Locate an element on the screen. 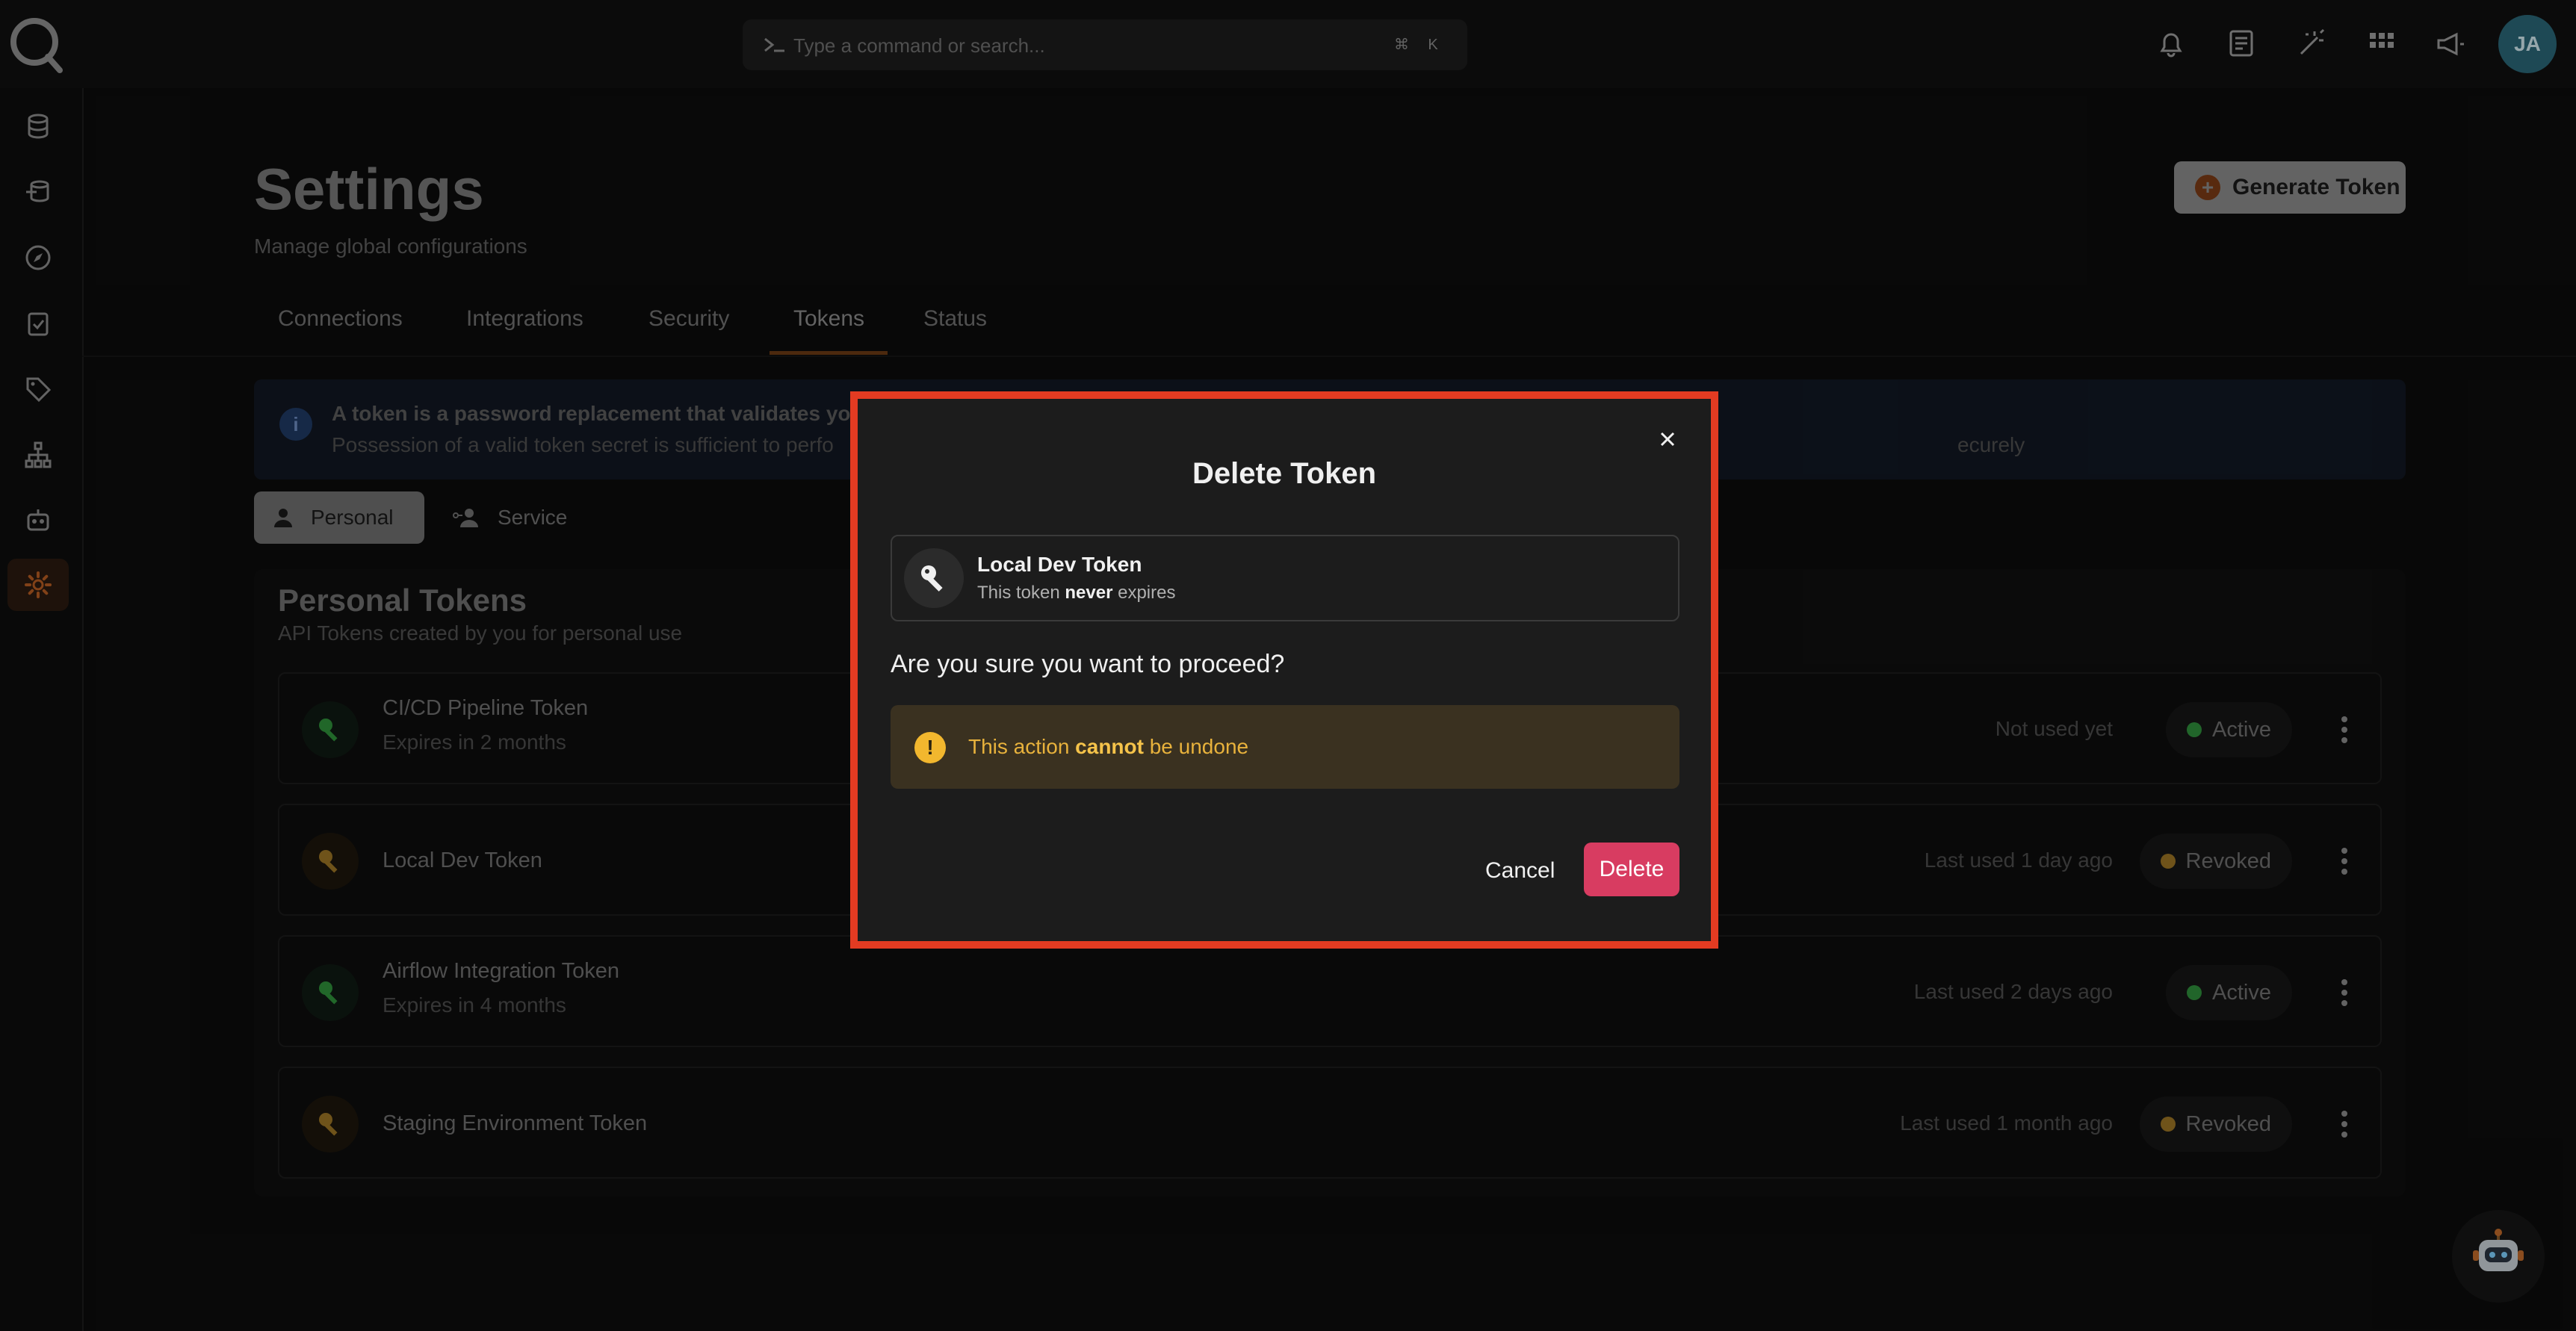  token-summary: Local Dev Token This token never expires is located at coordinates (1285, 578).